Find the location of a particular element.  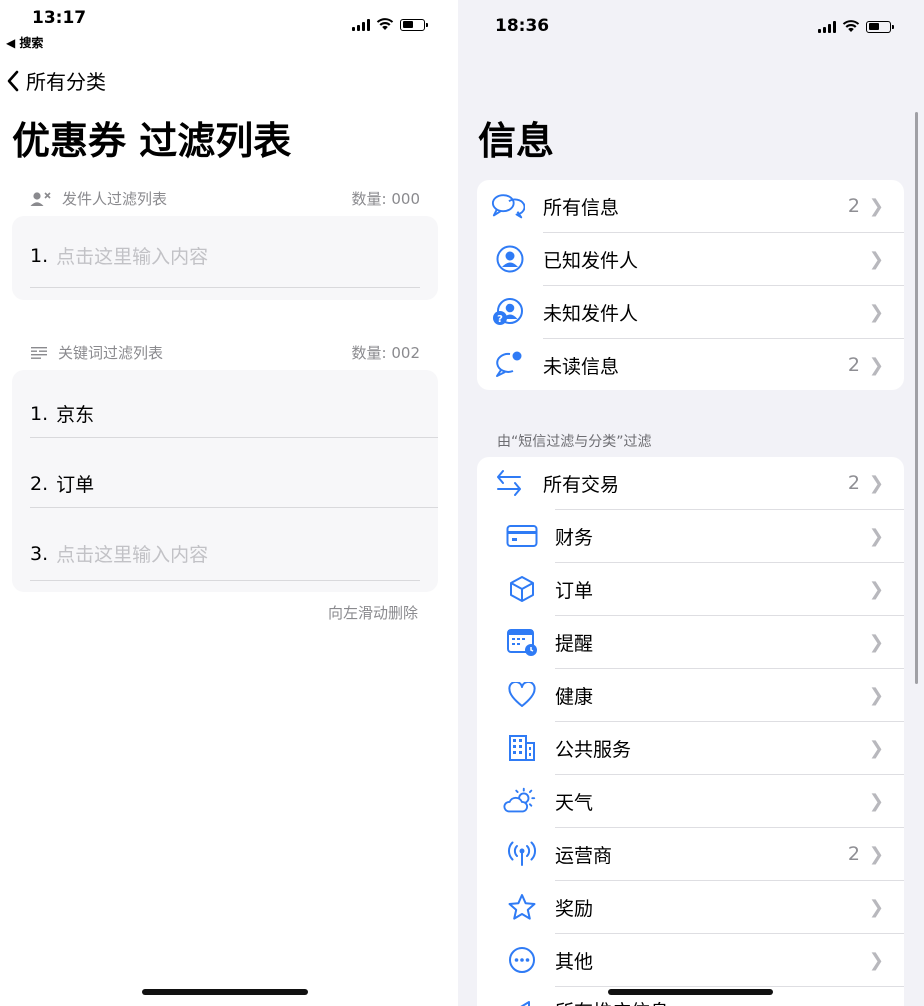

row-health: 健康 ❯ is located at coordinates (690, 695).